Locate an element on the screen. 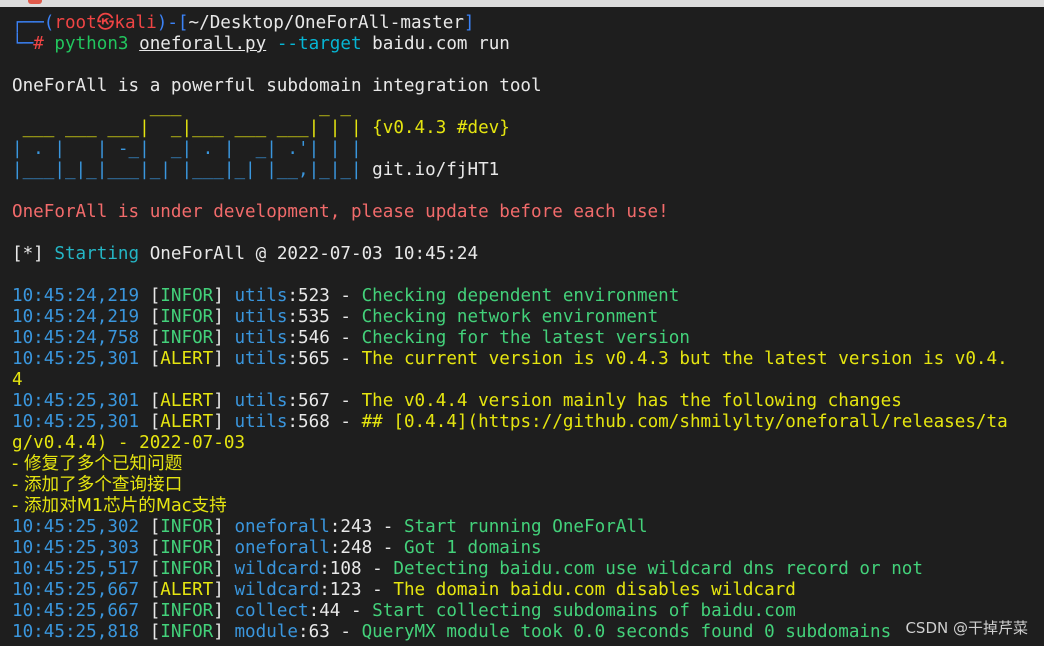  starting-prefix: [*] is located at coordinates (33, 254).